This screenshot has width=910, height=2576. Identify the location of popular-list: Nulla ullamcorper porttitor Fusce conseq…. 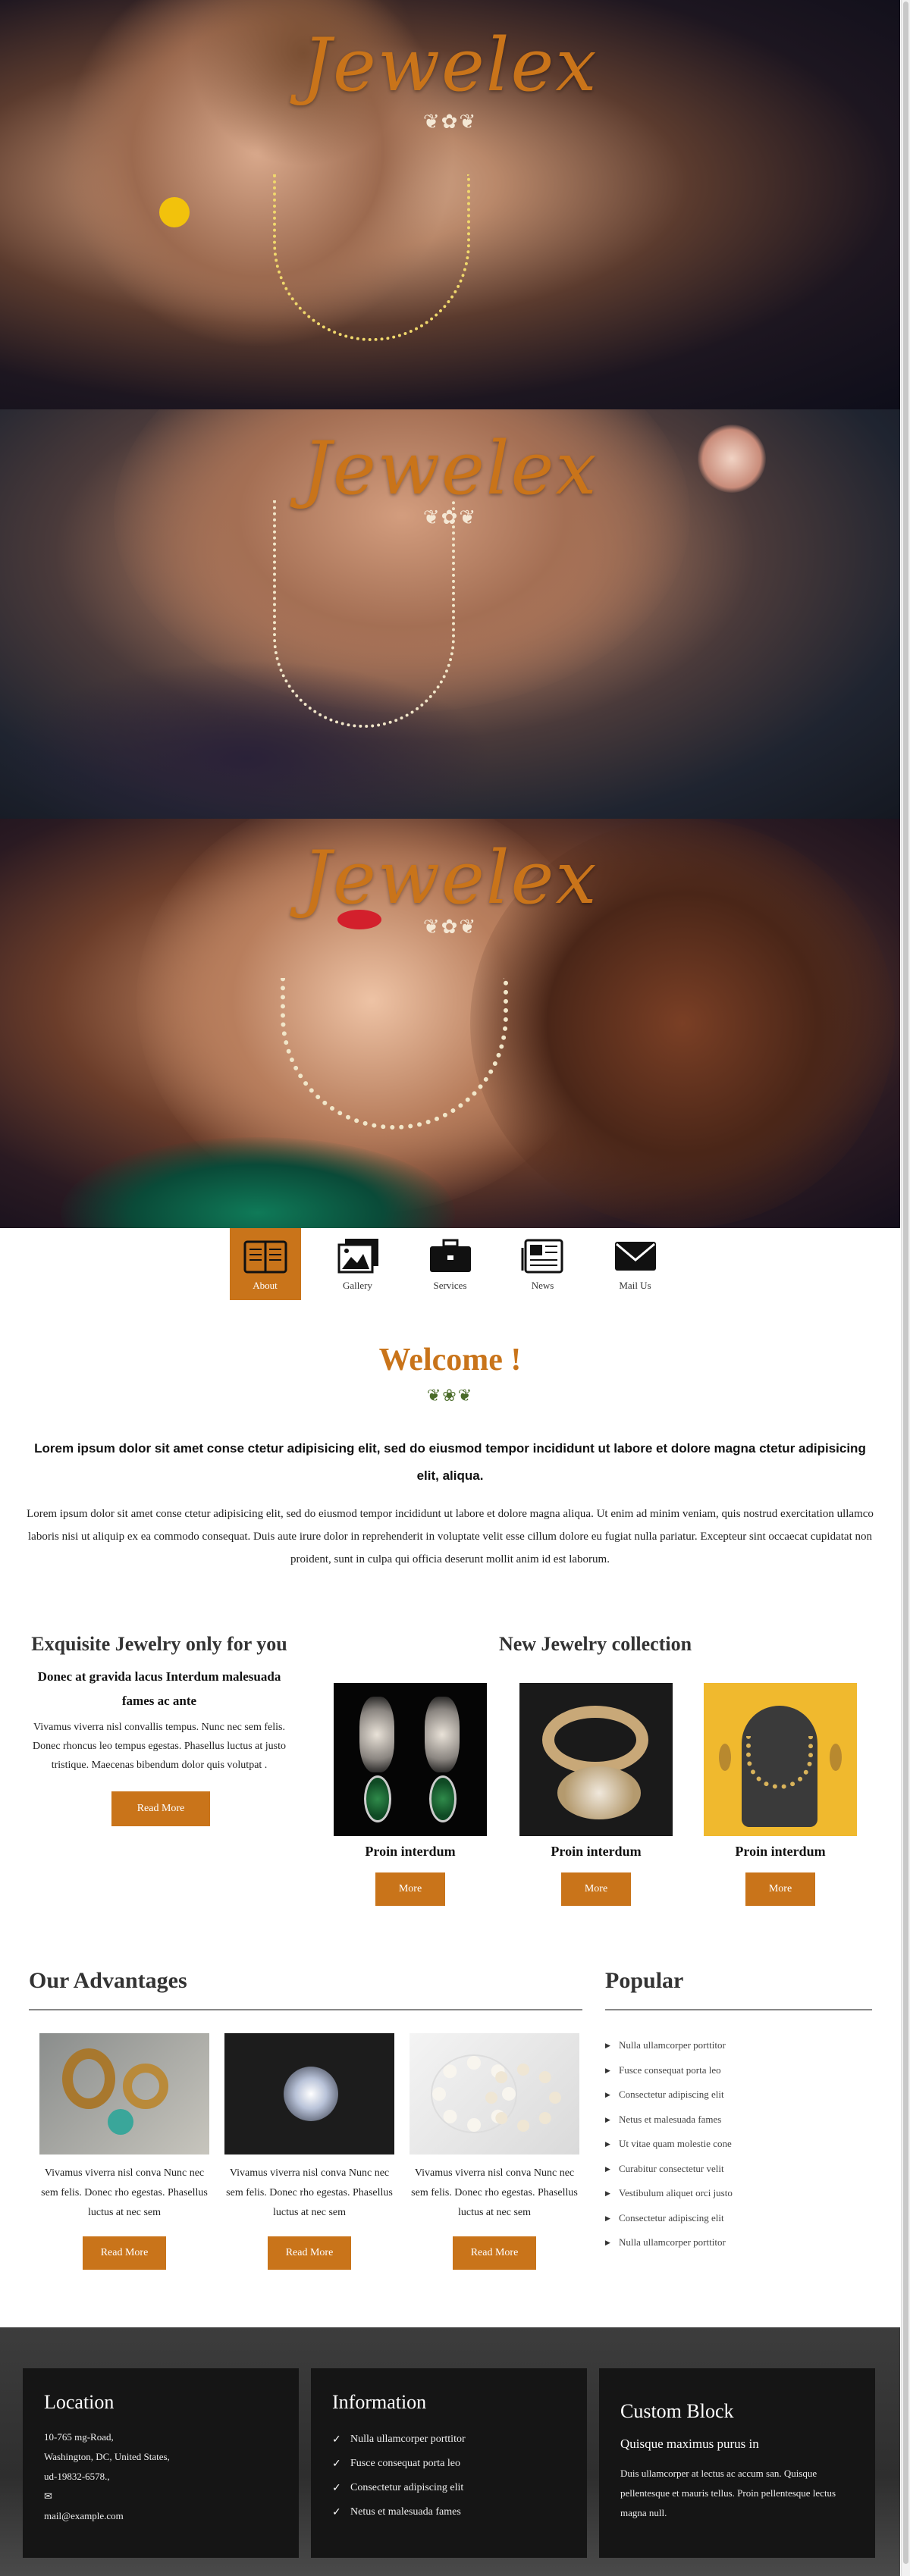
(738, 2144).